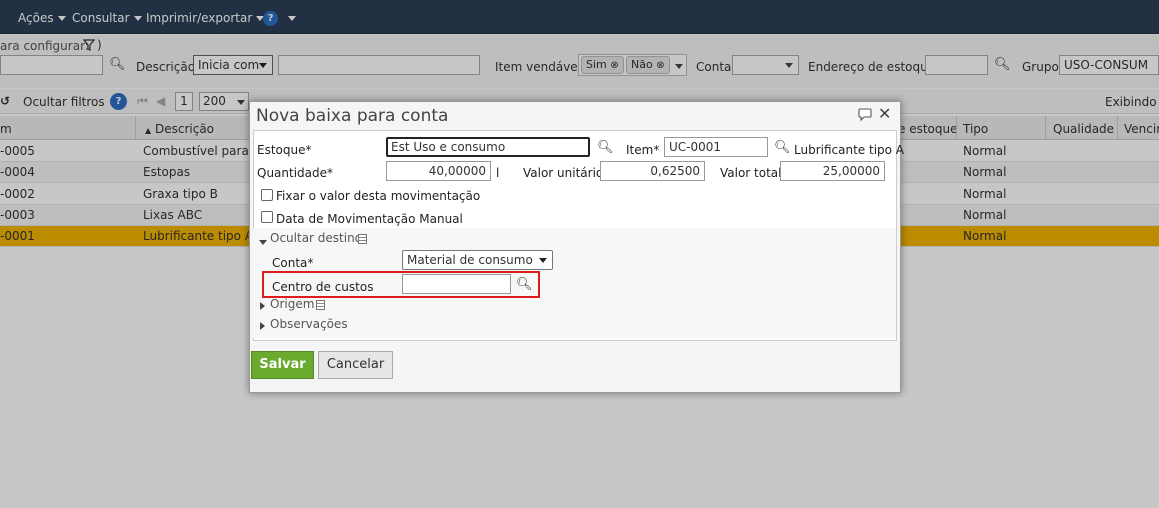 The image size is (1159, 508). I want to click on fixar-valor-label: Fixar o valor desta movimentação, so click(378, 196).